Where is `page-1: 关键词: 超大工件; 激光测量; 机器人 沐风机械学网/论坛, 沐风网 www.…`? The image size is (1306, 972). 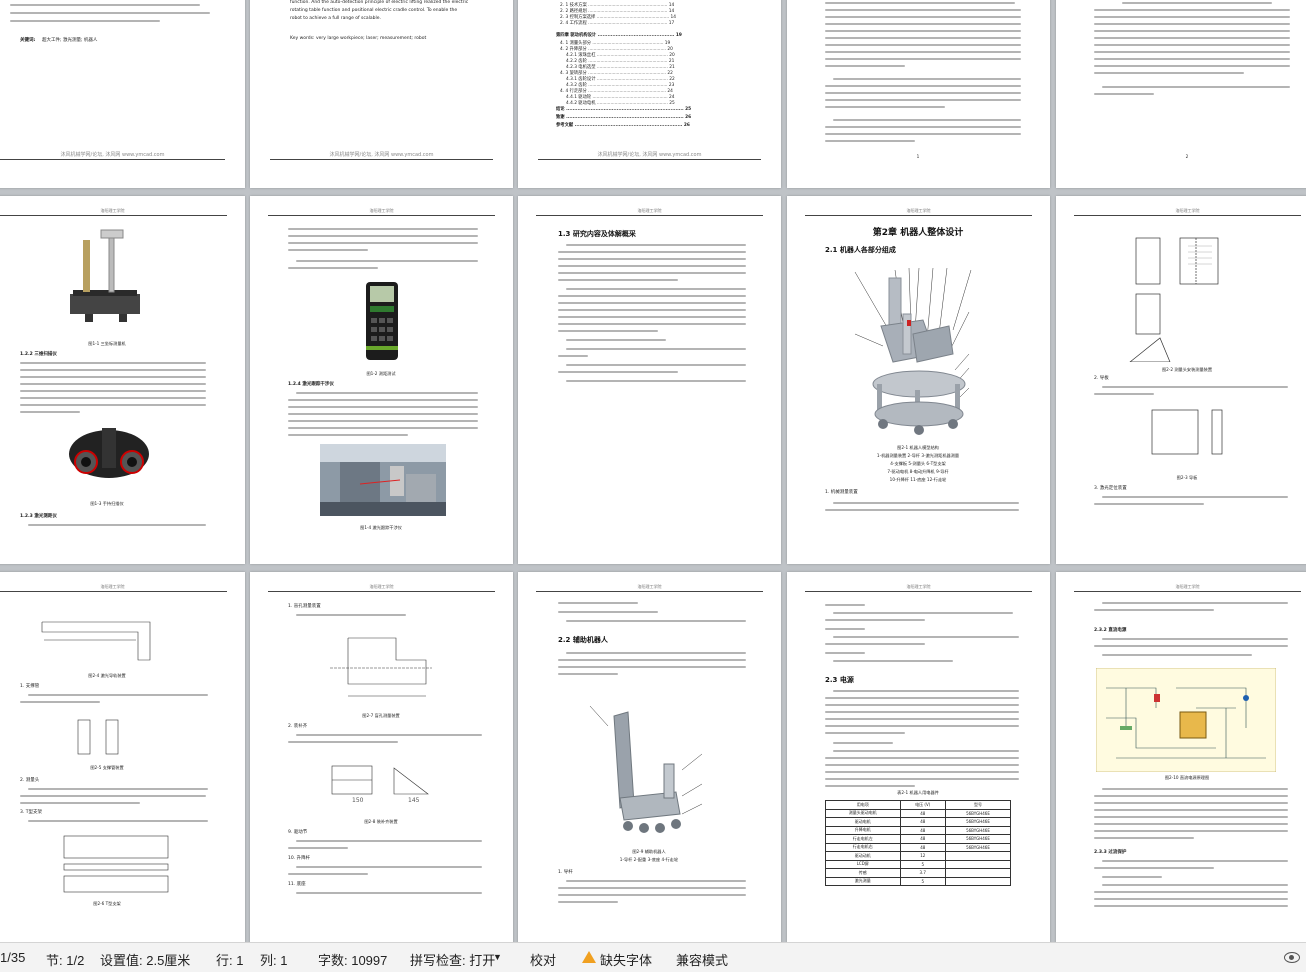
page-1: 关键词: 超大工件; 激光测量; 机器人 沐风机械学网/论坛, 沐风网 www.… is located at coordinates (122, 94).